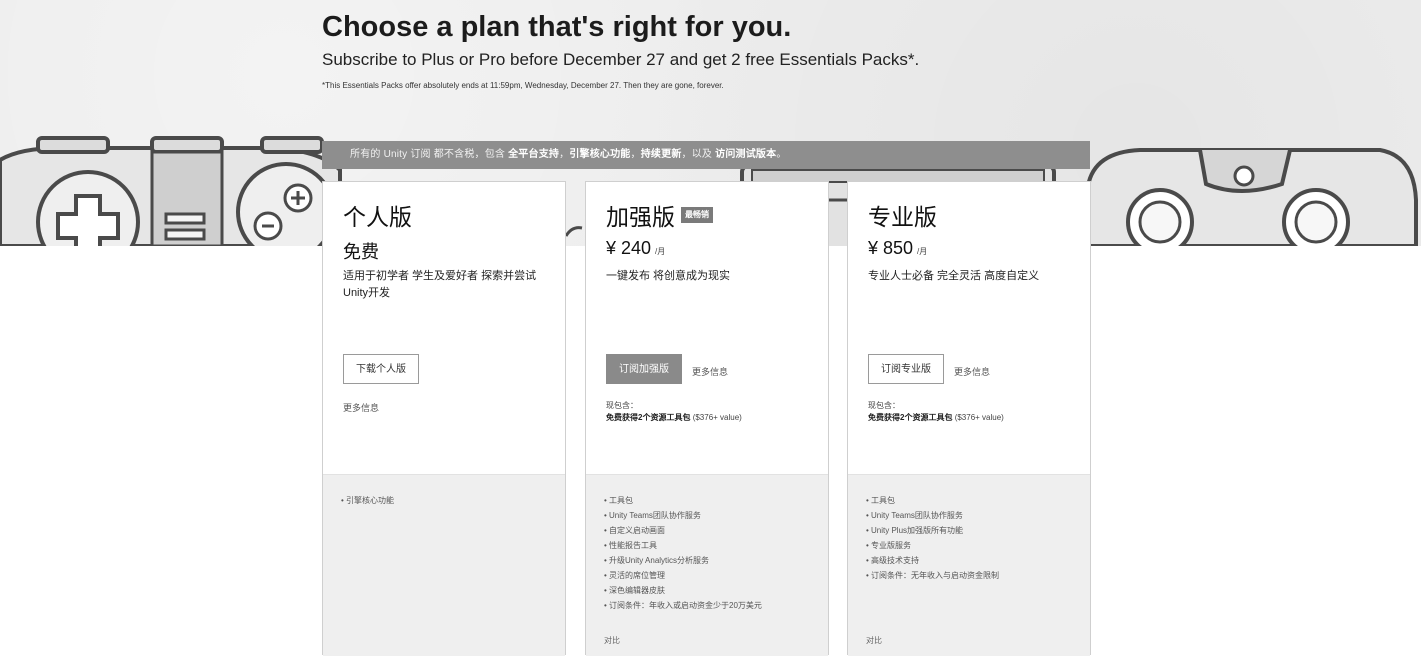 The image size is (1421, 661). Describe the element at coordinates (635, 530) in the screenshot. I see `feature-item: • 自定义启动画面` at that location.